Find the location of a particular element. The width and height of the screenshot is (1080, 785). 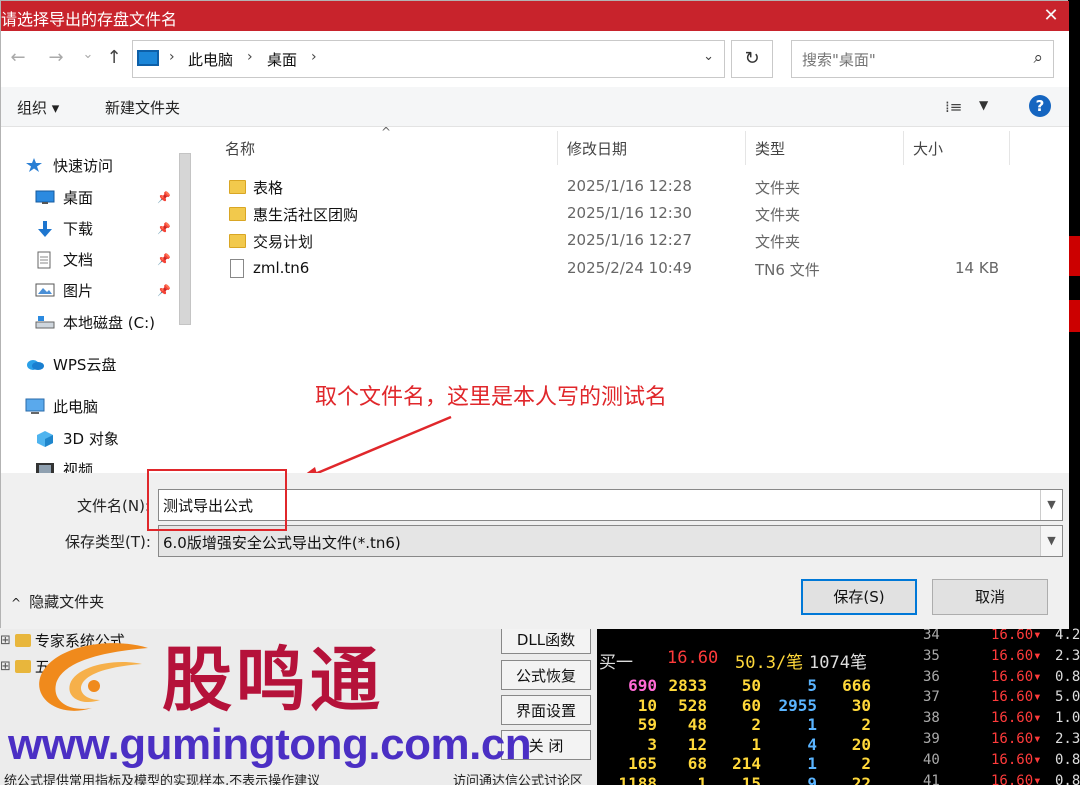

order-book-cell: 59 is located at coordinates (647, 724).